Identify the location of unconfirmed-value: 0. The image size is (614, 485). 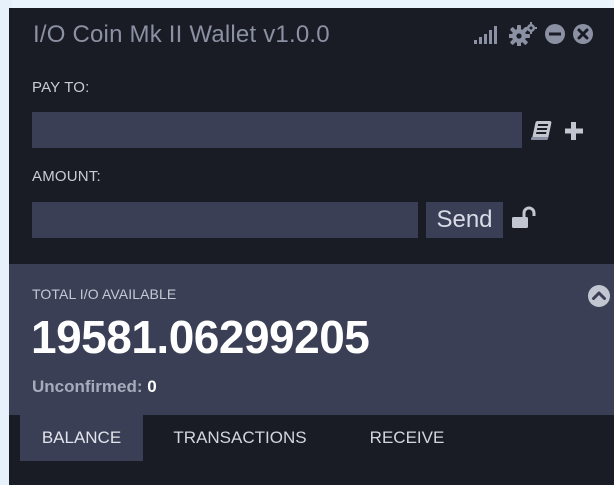
(152, 386).